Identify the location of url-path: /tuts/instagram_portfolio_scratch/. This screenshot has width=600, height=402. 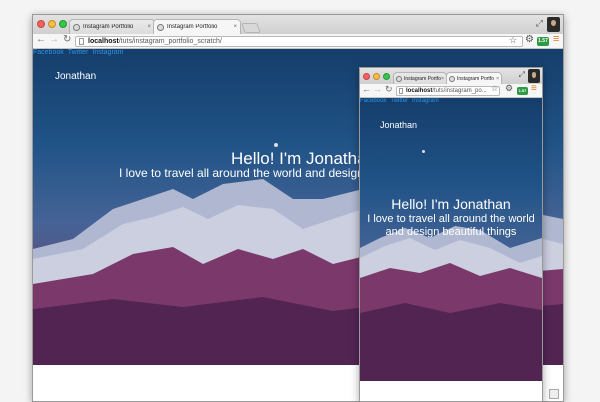
(170, 41).